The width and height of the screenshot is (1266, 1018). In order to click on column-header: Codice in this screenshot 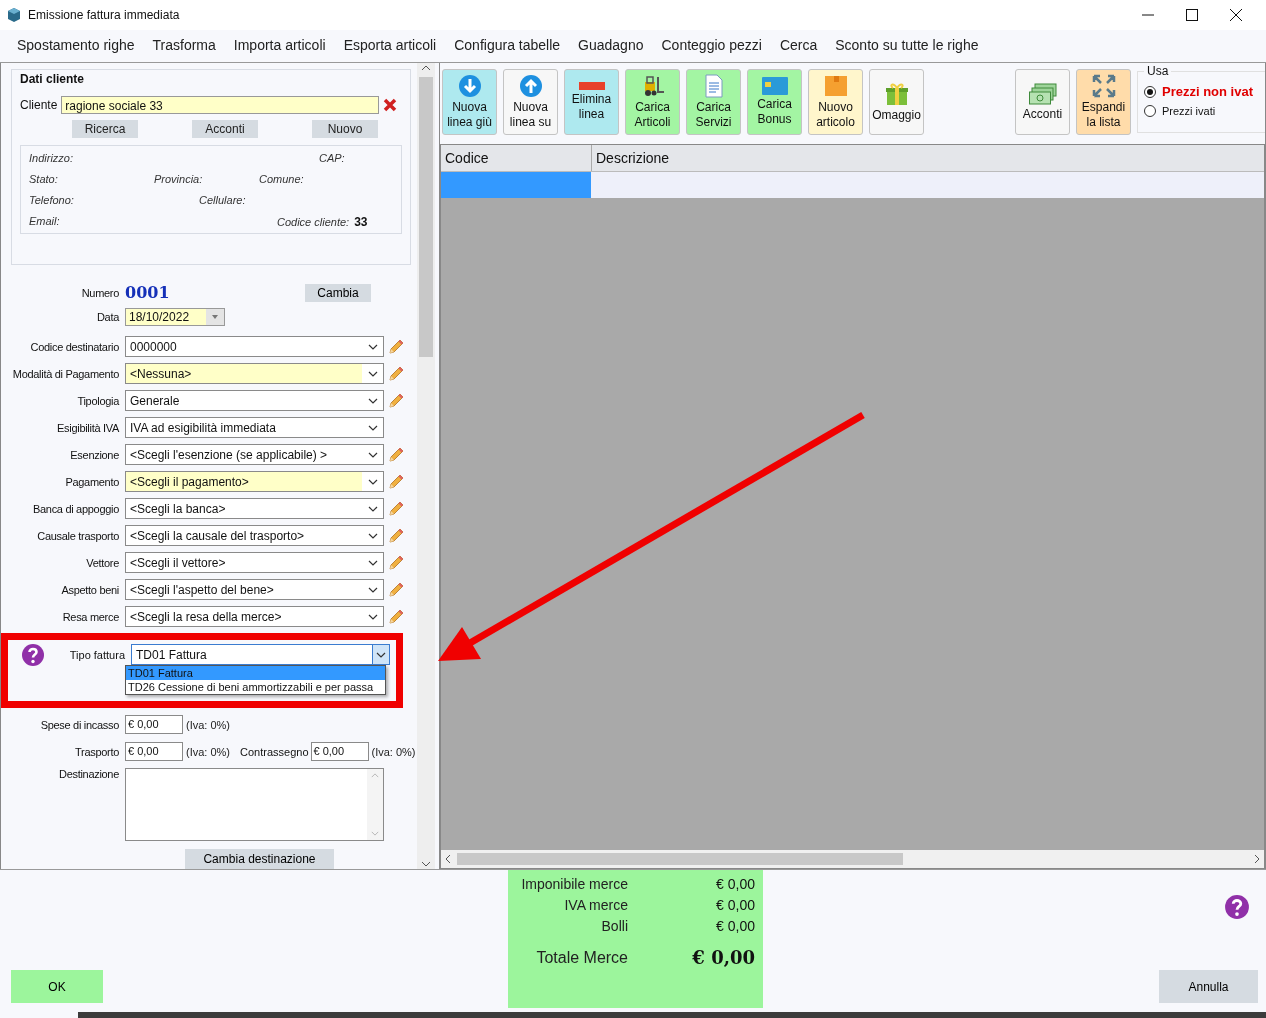, I will do `click(516, 158)`.